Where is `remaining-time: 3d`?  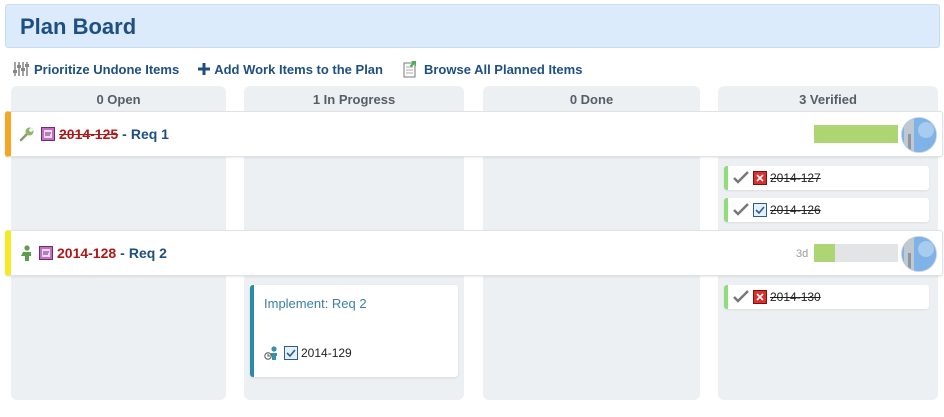 remaining-time: 3d is located at coordinates (802, 254).